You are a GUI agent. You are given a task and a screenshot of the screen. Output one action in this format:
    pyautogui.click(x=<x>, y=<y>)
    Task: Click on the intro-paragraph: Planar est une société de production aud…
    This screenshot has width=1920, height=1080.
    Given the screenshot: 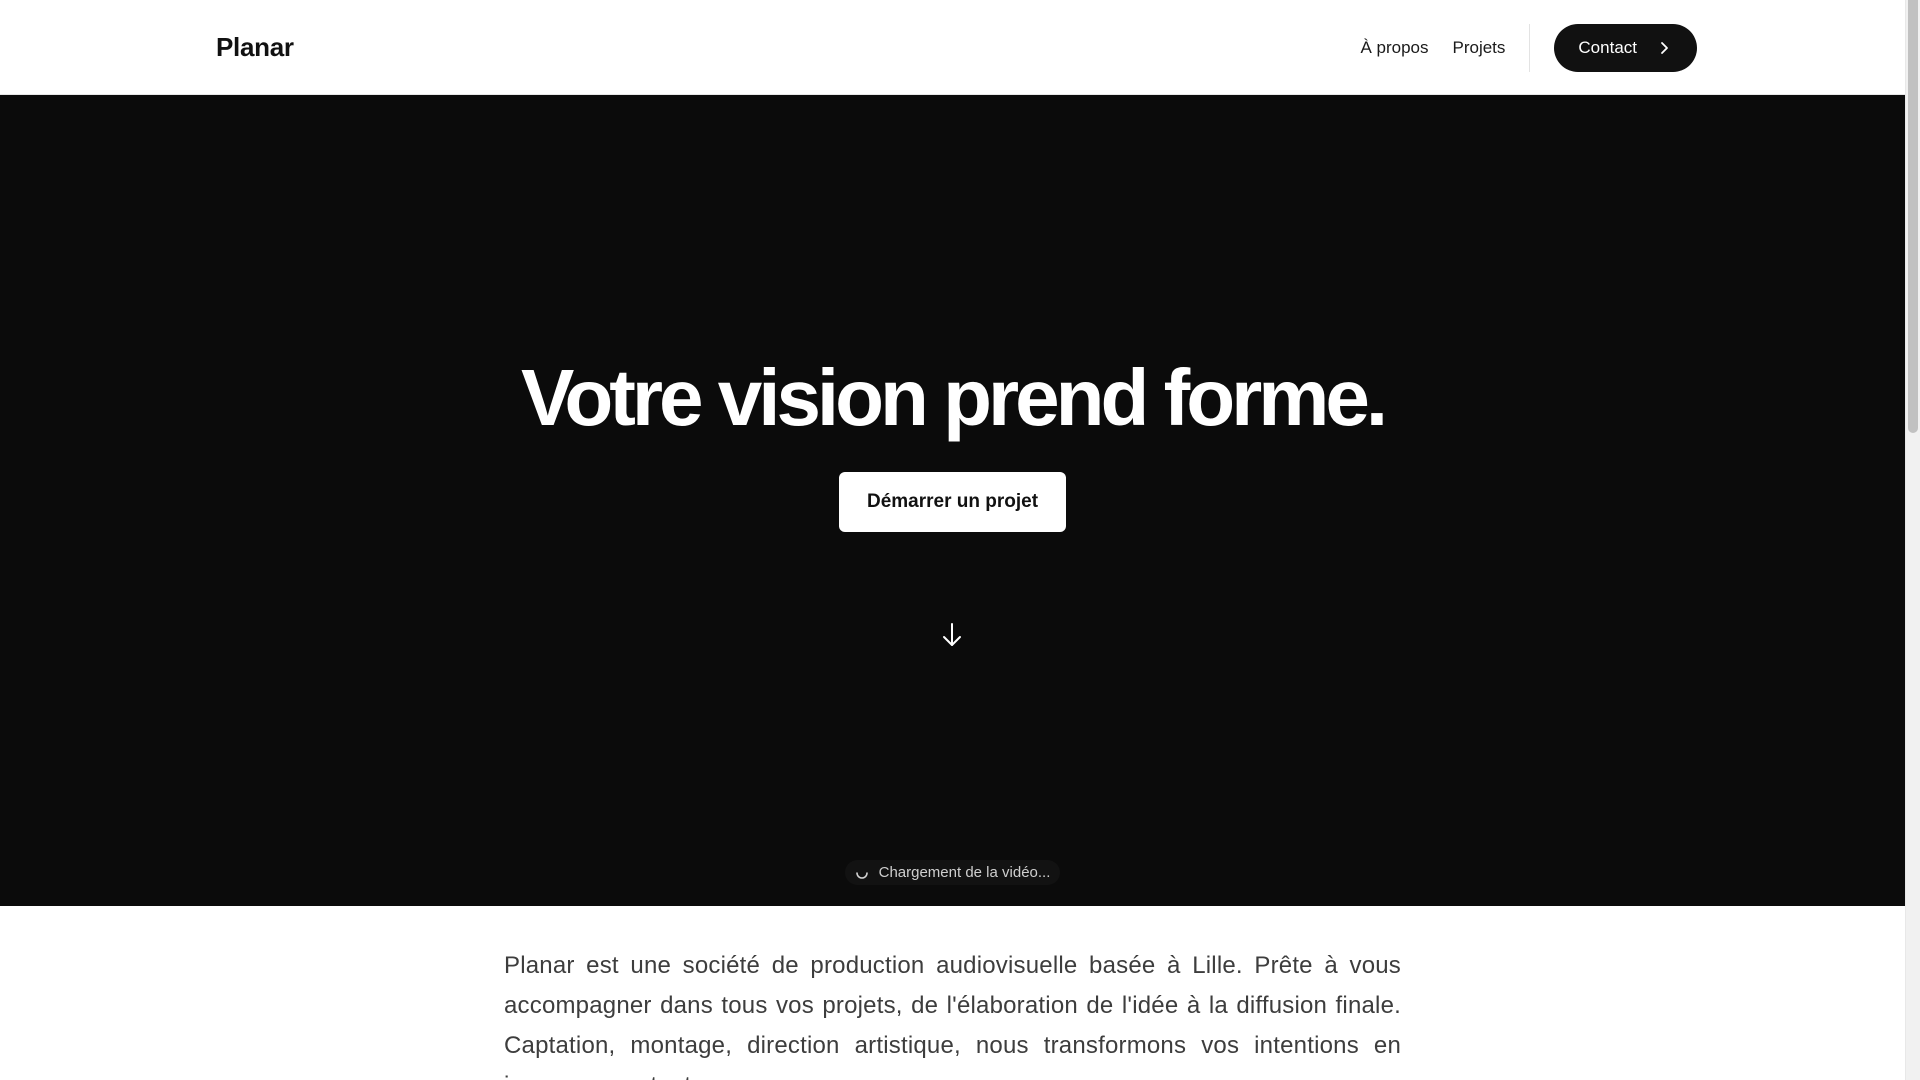 What is the action you would take?
    pyautogui.click(x=952, y=1016)
    